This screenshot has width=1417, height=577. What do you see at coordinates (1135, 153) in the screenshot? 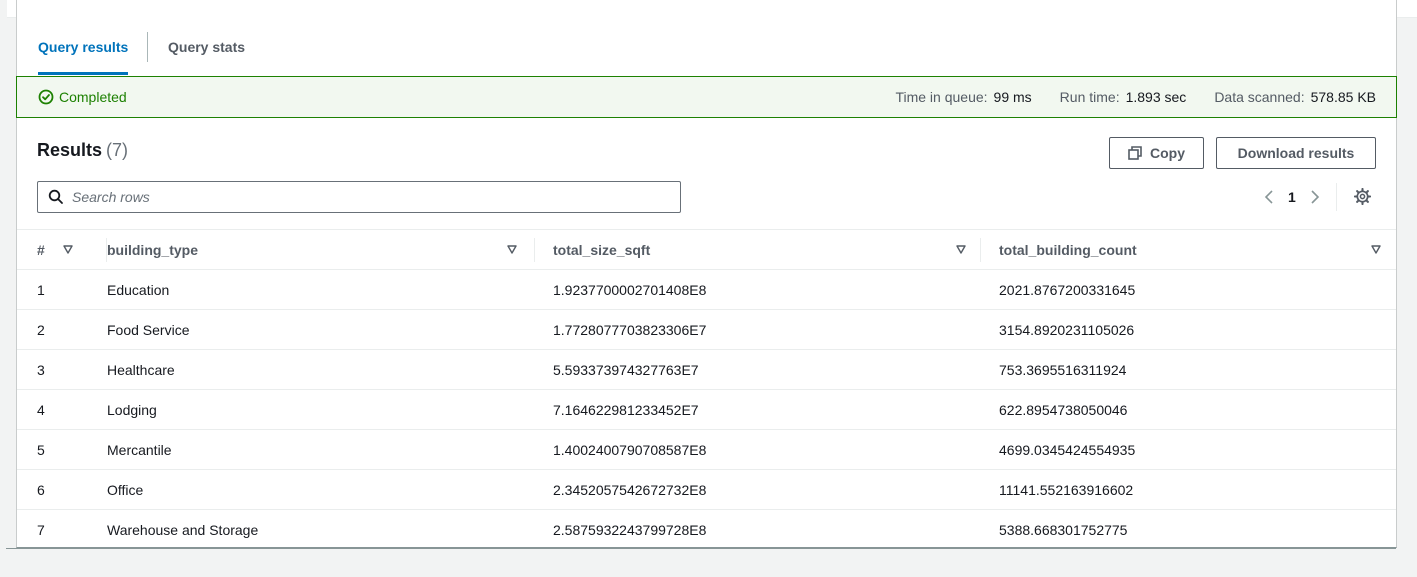
I see `copy-icon` at bounding box center [1135, 153].